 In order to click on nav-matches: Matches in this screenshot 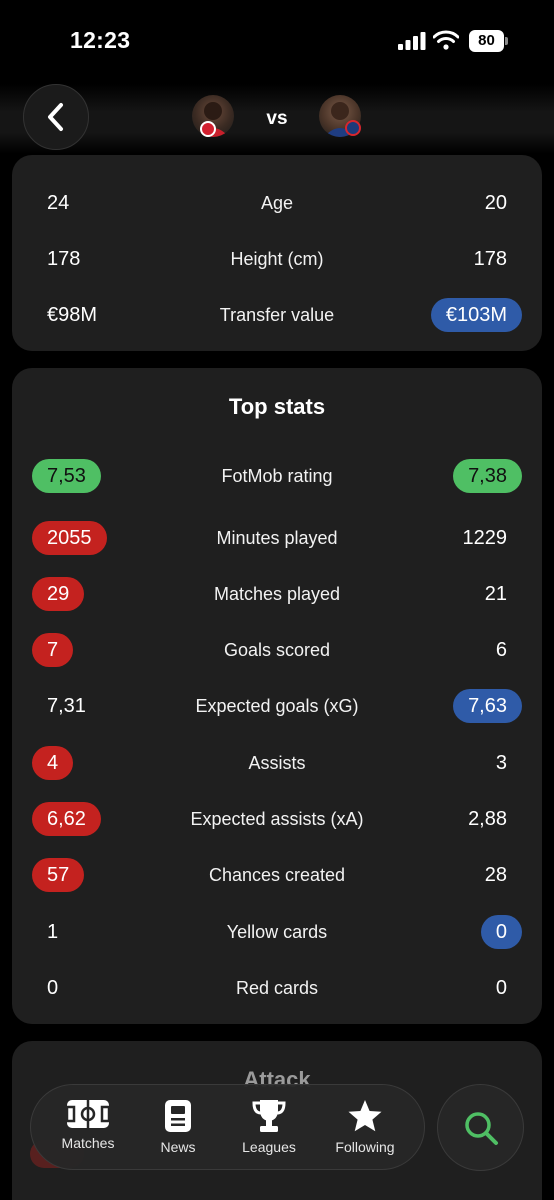, I will do `click(88, 1128)`.